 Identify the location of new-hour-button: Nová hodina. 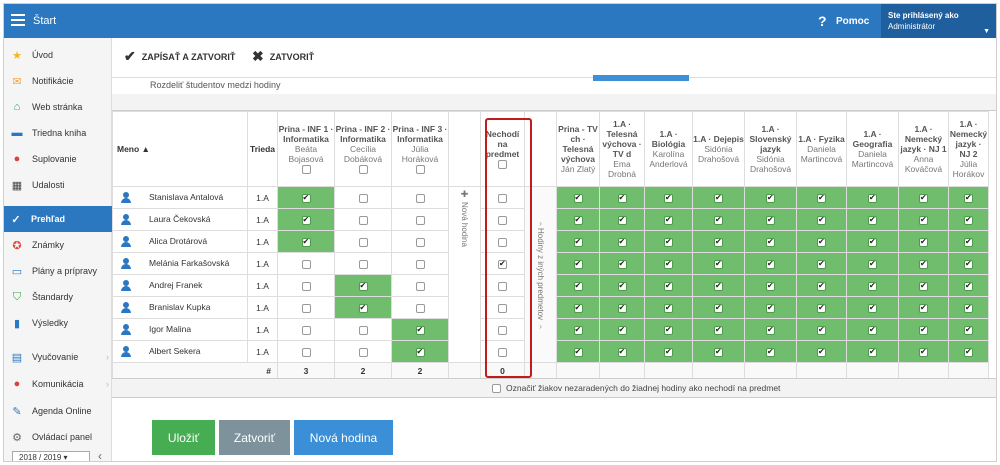
(343, 437).